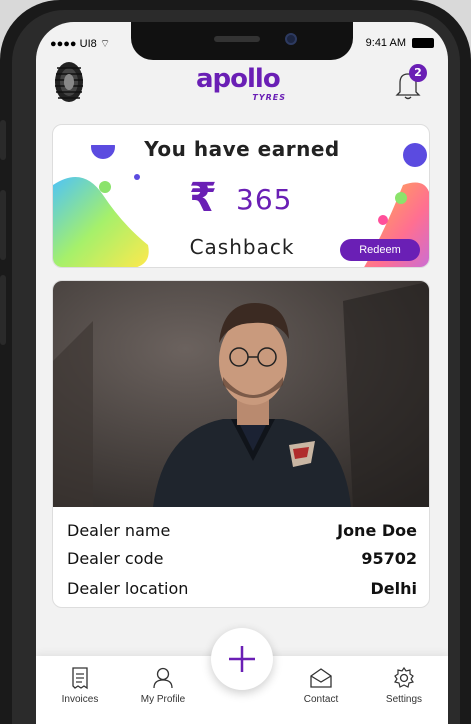 The height and width of the screenshot is (724, 471). What do you see at coordinates (291, 39) in the screenshot?
I see `front-camera` at bounding box center [291, 39].